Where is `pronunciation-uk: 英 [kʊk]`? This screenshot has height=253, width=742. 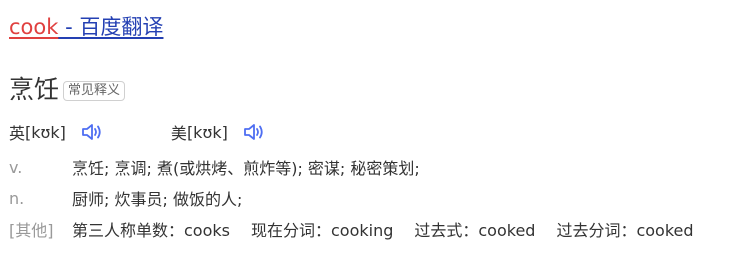
pronunciation-uk: 英 [kʊk] is located at coordinates (56, 132).